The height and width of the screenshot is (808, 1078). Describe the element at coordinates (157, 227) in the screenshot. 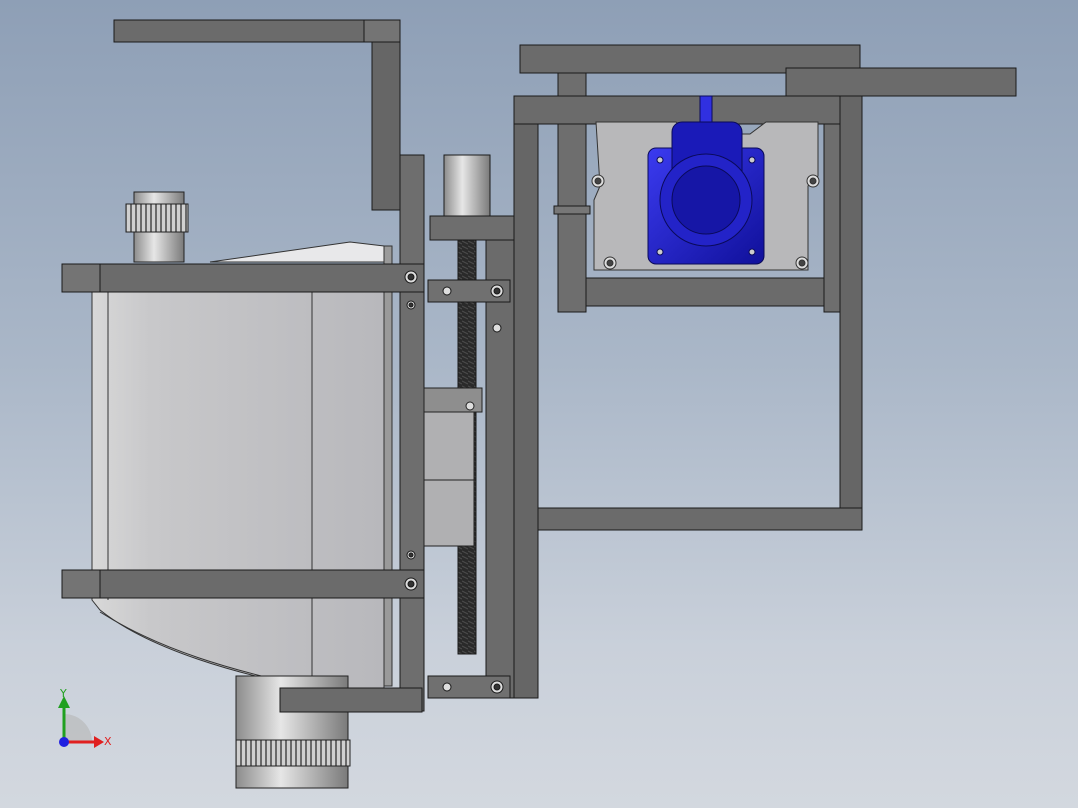

I see `top-knob` at that location.